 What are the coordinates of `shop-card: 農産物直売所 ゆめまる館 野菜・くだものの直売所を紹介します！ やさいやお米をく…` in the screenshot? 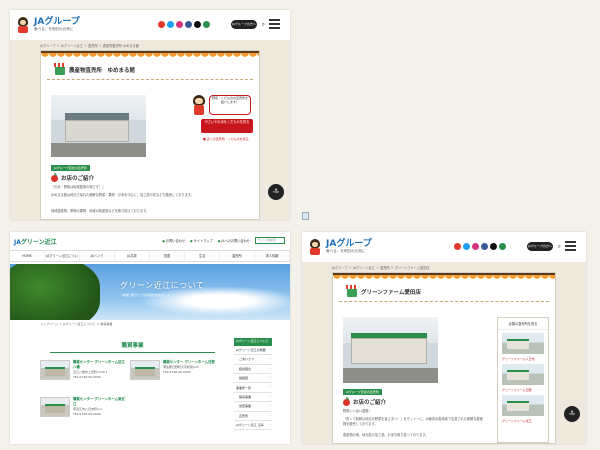 It's located at (150, 135).